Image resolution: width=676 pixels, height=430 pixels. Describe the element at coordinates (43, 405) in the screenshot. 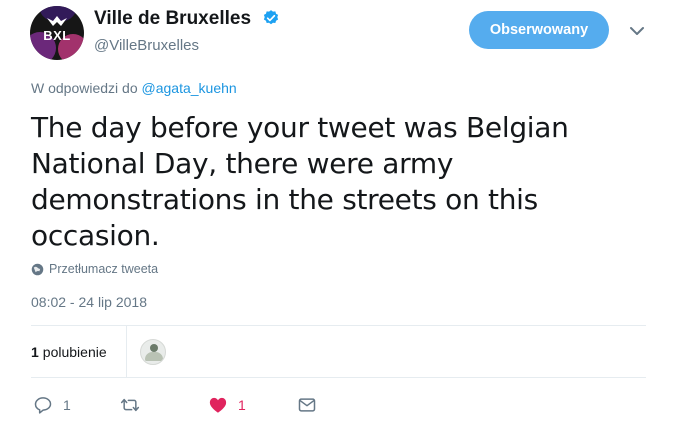

I see `reply-icon` at that location.